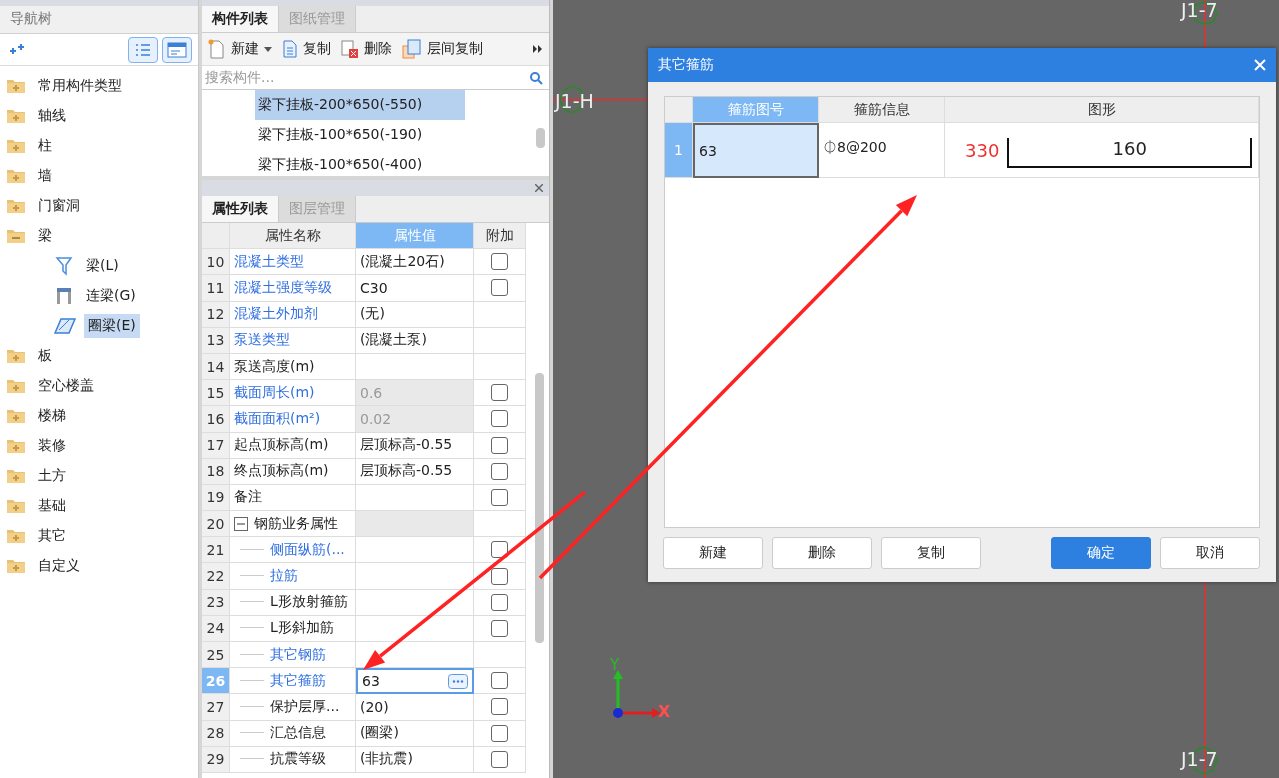 This screenshot has height=778, width=1279. Describe the element at coordinates (756, 150) in the screenshot. I see `table-cell: 63` at that location.